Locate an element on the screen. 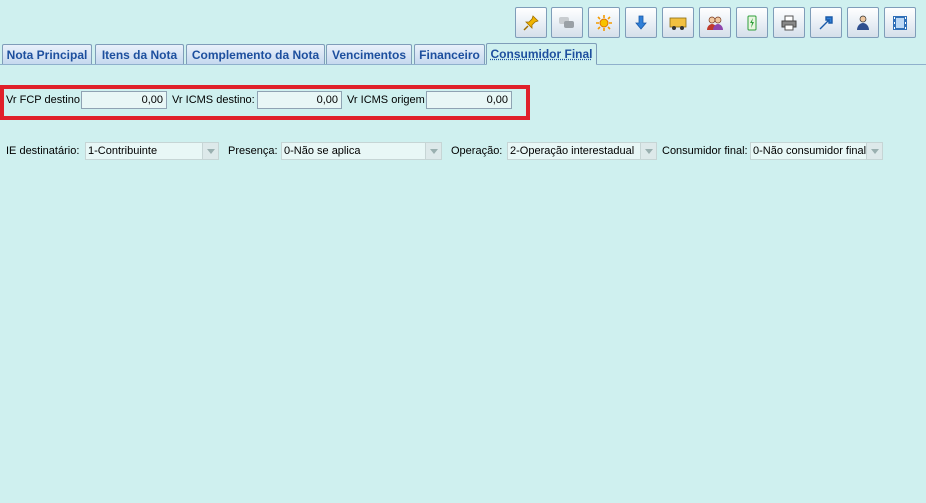 The width and height of the screenshot is (926, 503). icms-origem-field: 0,00 is located at coordinates (469, 100).